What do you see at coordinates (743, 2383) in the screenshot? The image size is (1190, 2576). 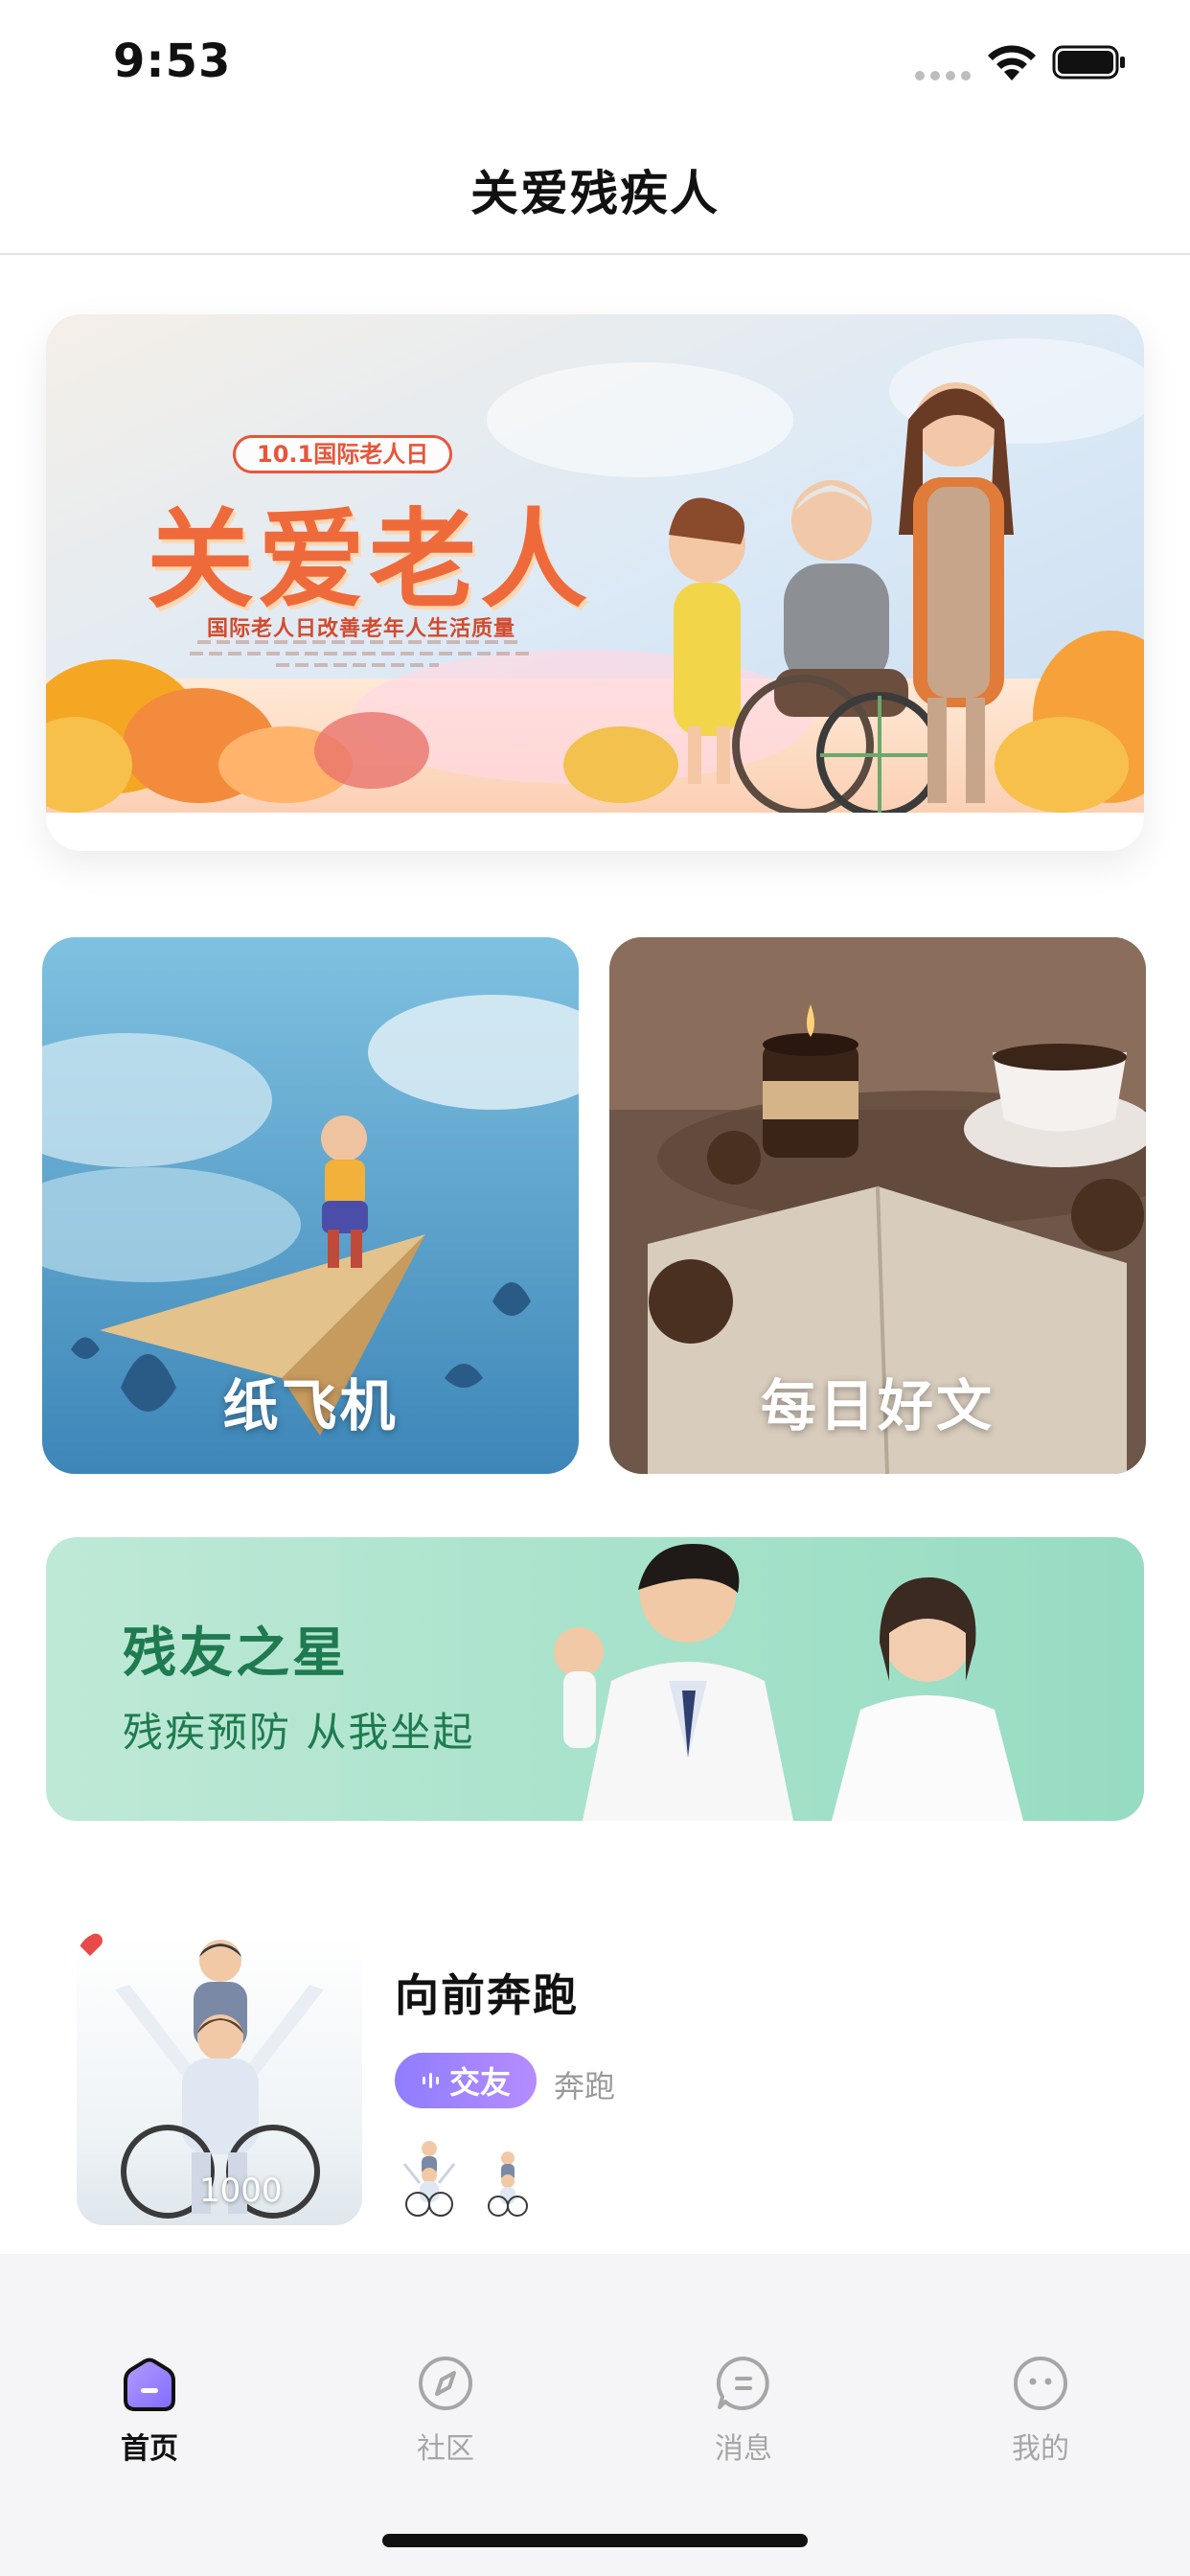 I see `message-icon` at bounding box center [743, 2383].